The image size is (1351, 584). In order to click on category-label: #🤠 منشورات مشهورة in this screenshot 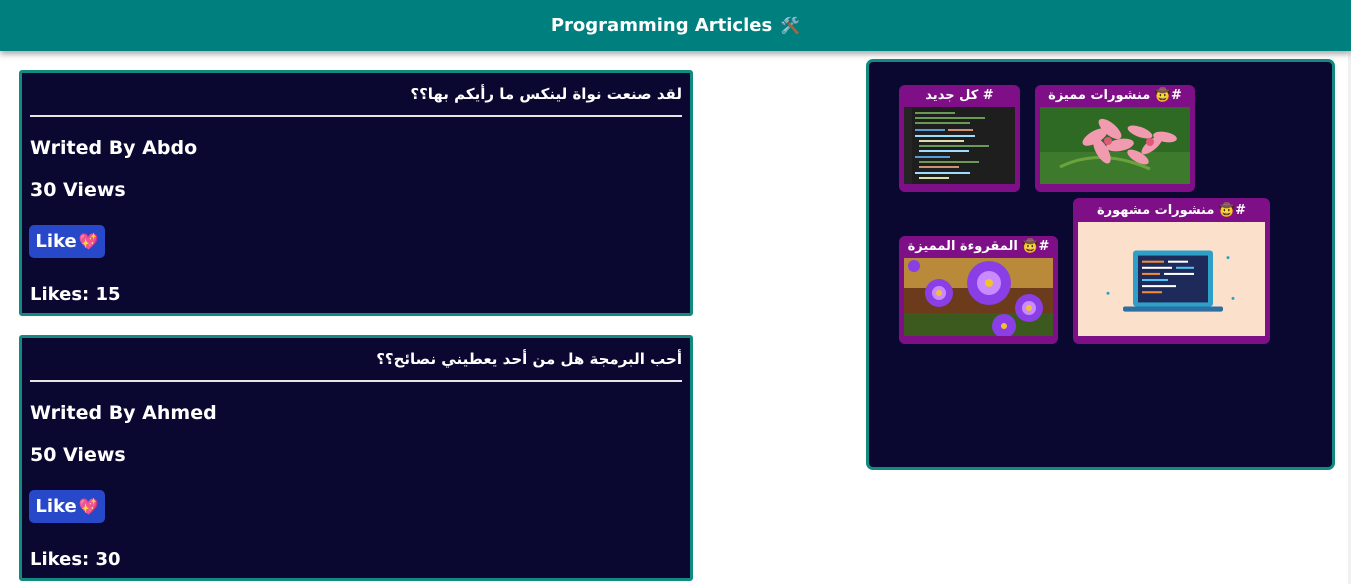, I will do `click(1171, 210)`.